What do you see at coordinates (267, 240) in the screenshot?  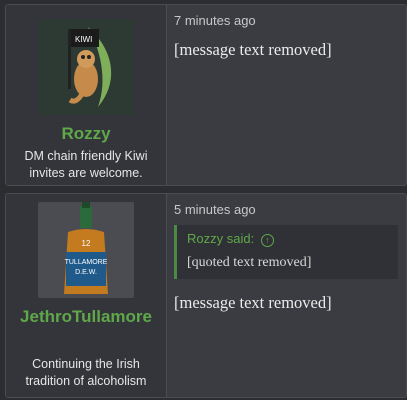 I see `jump-to-quote-icon: ↑` at bounding box center [267, 240].